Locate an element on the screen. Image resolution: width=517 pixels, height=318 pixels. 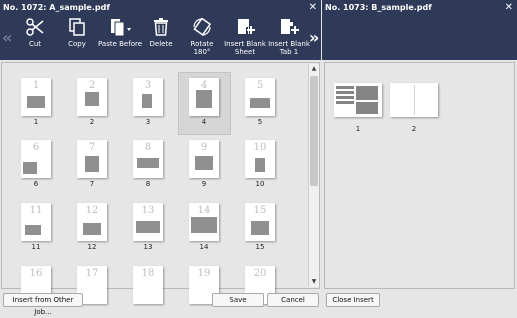
page-preview: 14 is located at coordinates (204, 222).